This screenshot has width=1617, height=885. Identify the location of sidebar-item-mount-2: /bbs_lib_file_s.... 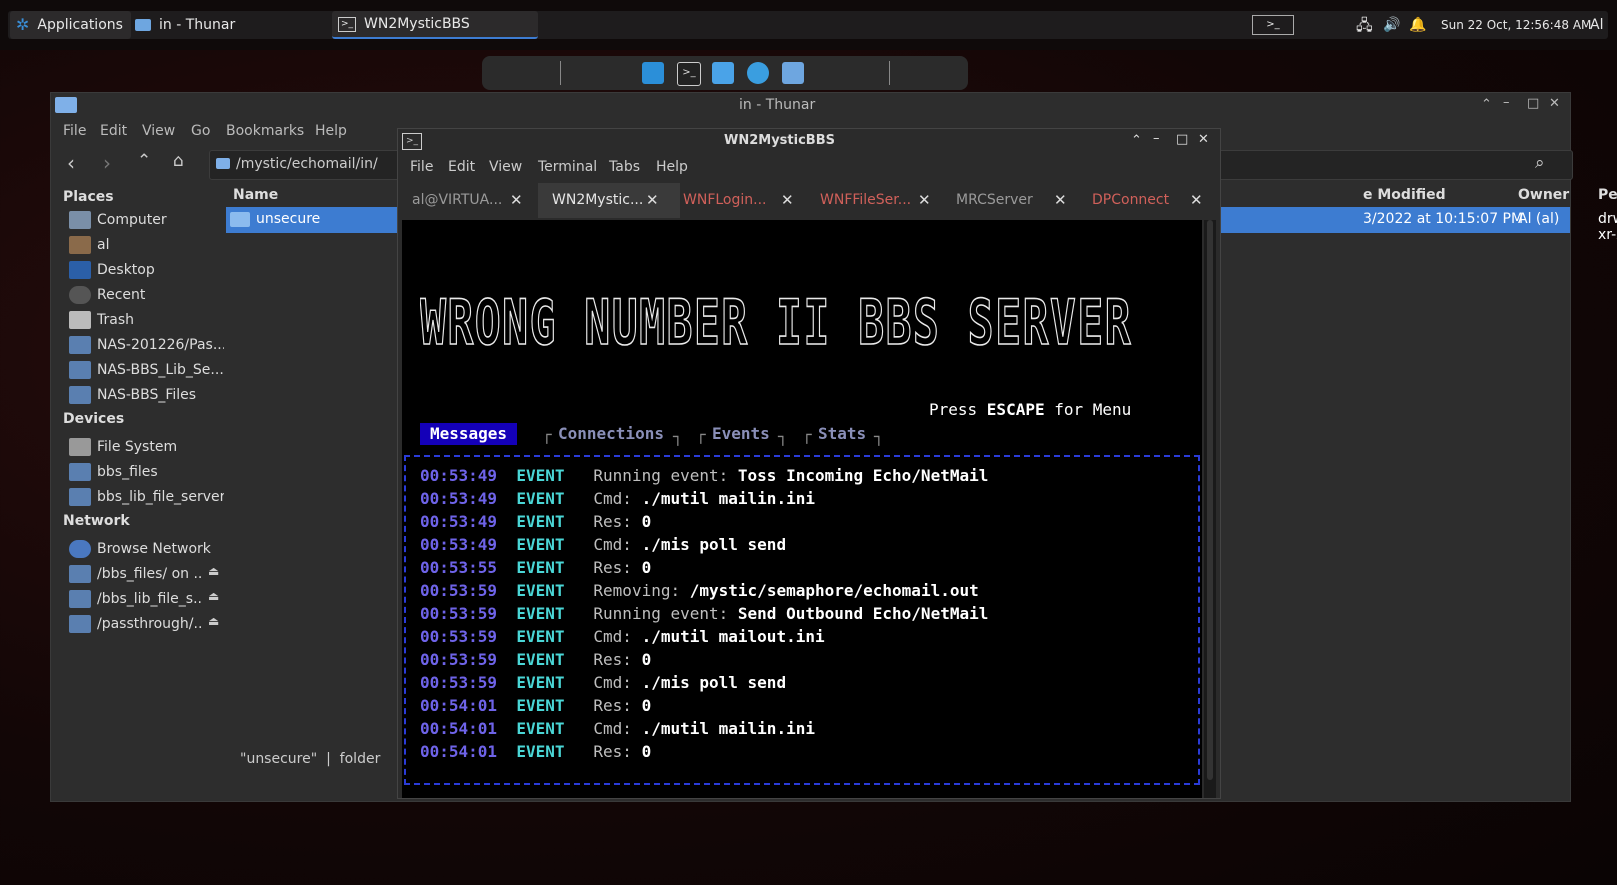
(135, 599).